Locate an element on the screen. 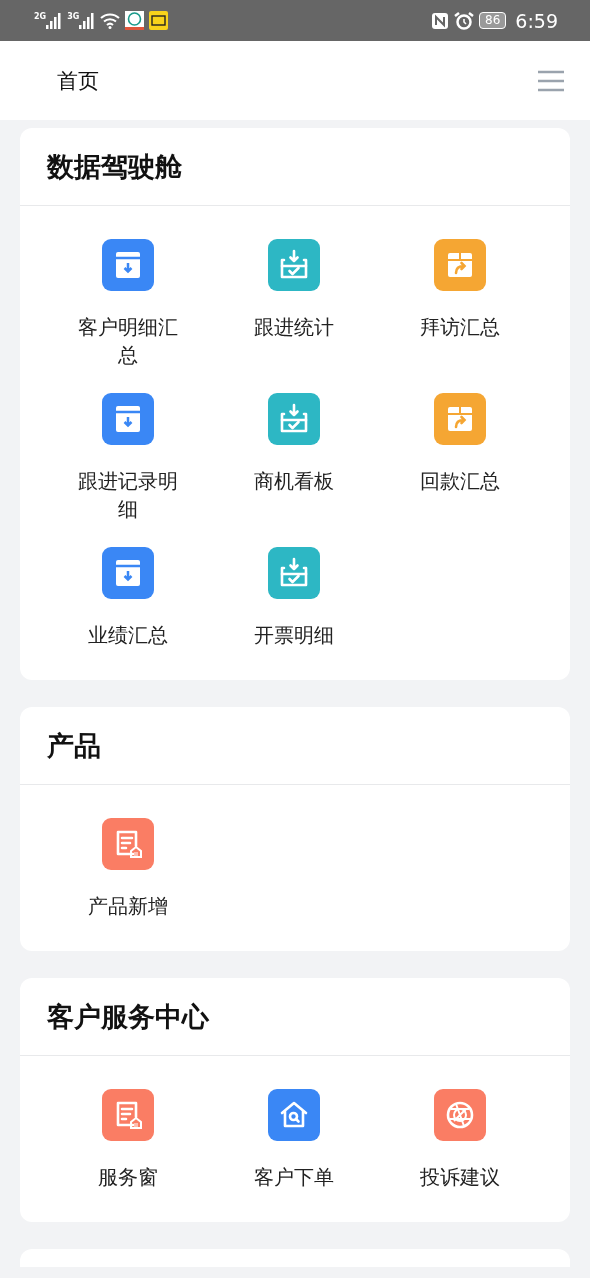 The height and width of the screenshot is (1278, 590). nfc-icon is located at coordinates (440, 20).